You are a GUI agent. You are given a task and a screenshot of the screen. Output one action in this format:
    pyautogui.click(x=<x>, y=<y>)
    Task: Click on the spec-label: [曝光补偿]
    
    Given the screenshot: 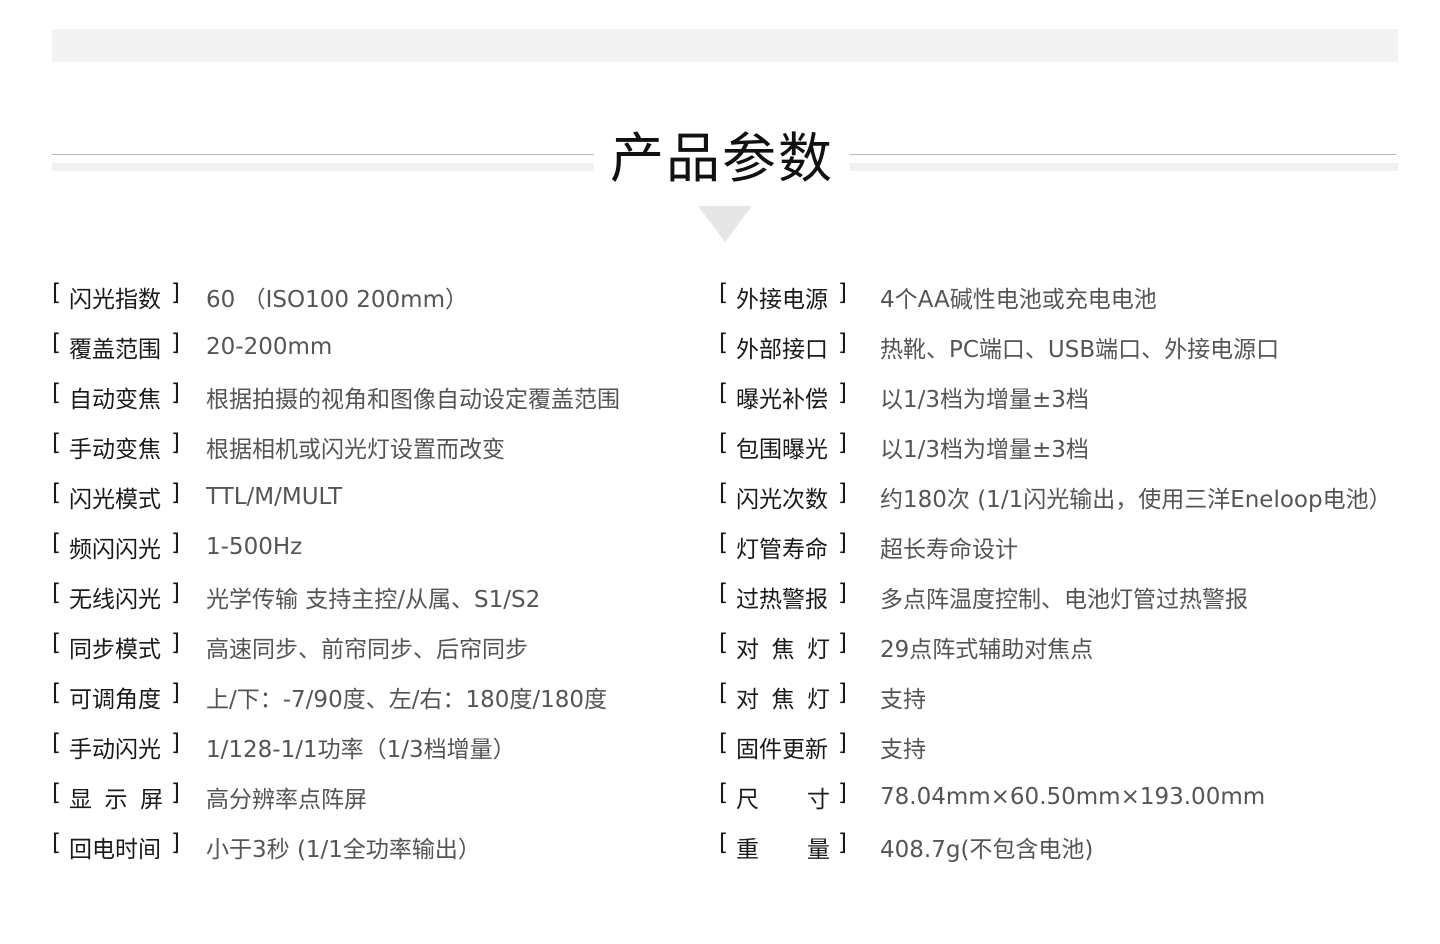 What is the action you would take?
    pyautogui.click(x=783, y=397)
    